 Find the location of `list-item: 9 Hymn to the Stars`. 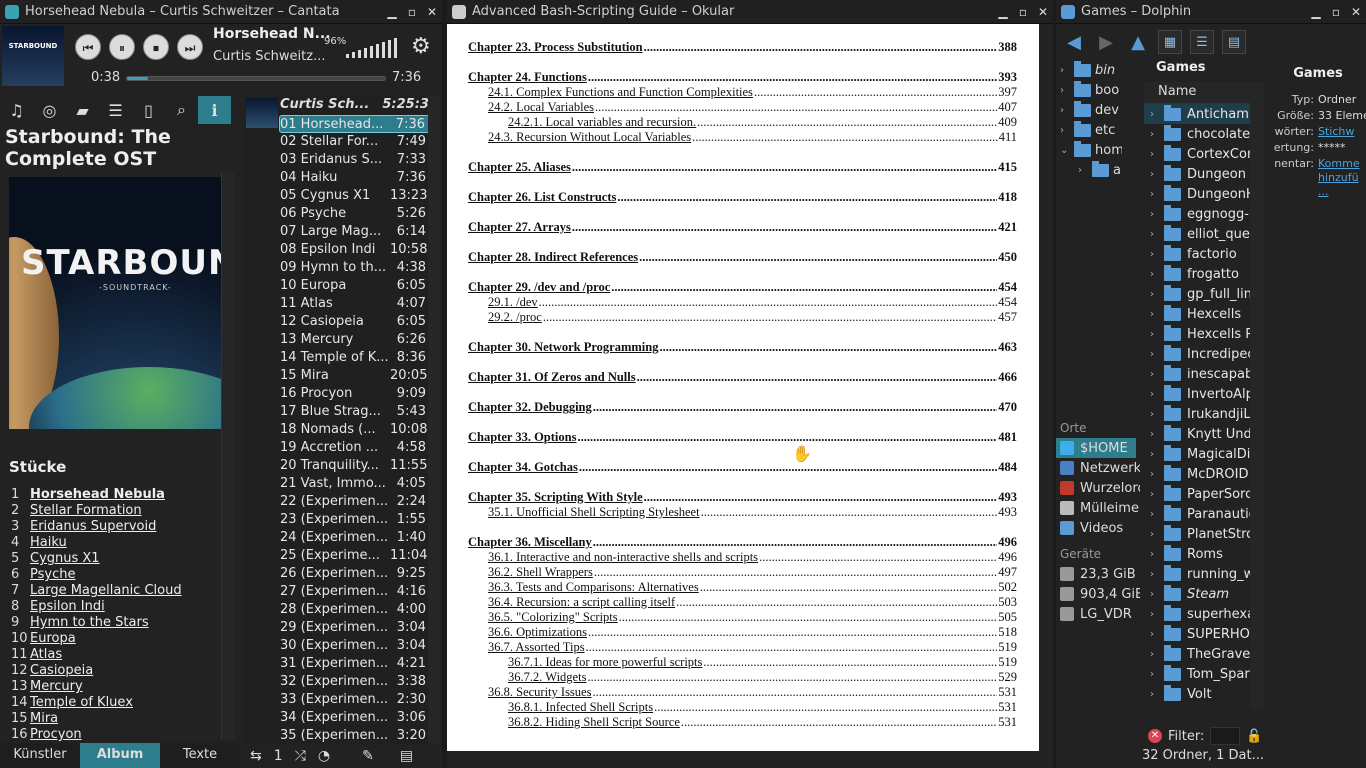

list-item: 9 Hymn to the Stars is located at coordinates (118, 623).